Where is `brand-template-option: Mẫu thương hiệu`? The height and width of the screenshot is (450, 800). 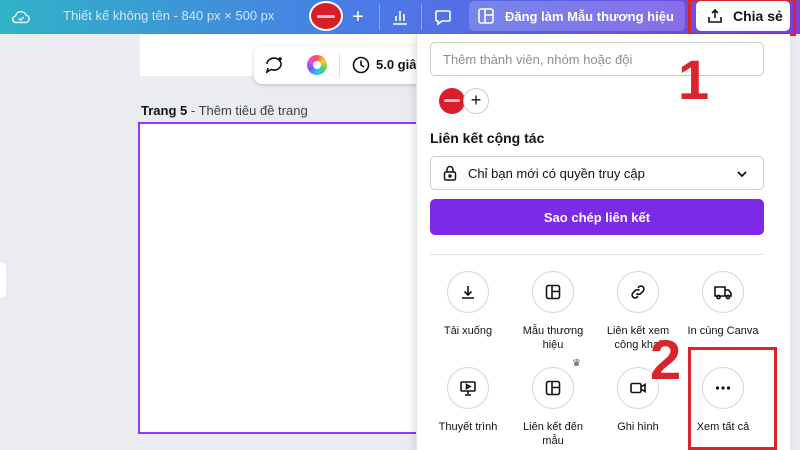
brand-template-option: Mẫu thương hiệu is located at coordinates (553, 311).